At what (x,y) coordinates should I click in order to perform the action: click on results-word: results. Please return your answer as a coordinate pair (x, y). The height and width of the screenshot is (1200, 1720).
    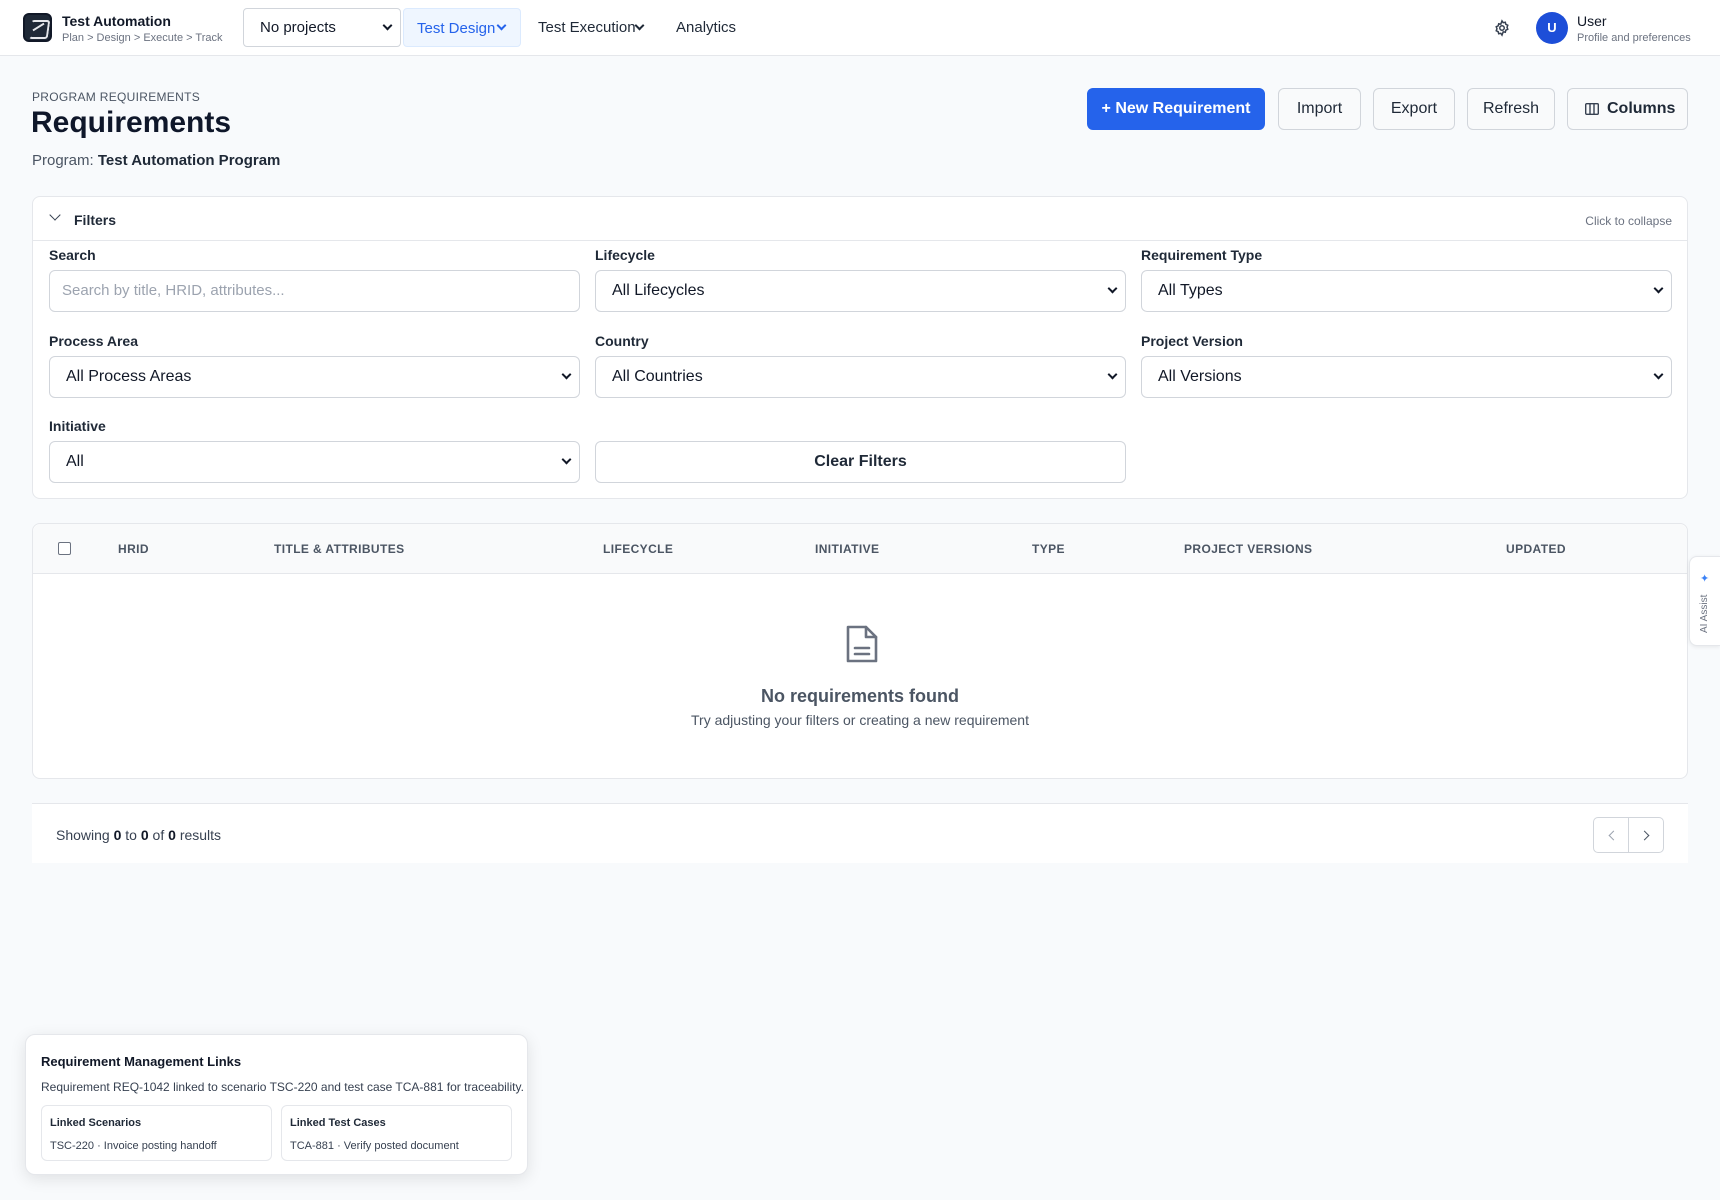
    Looking at the image, I should click on (200, 835).